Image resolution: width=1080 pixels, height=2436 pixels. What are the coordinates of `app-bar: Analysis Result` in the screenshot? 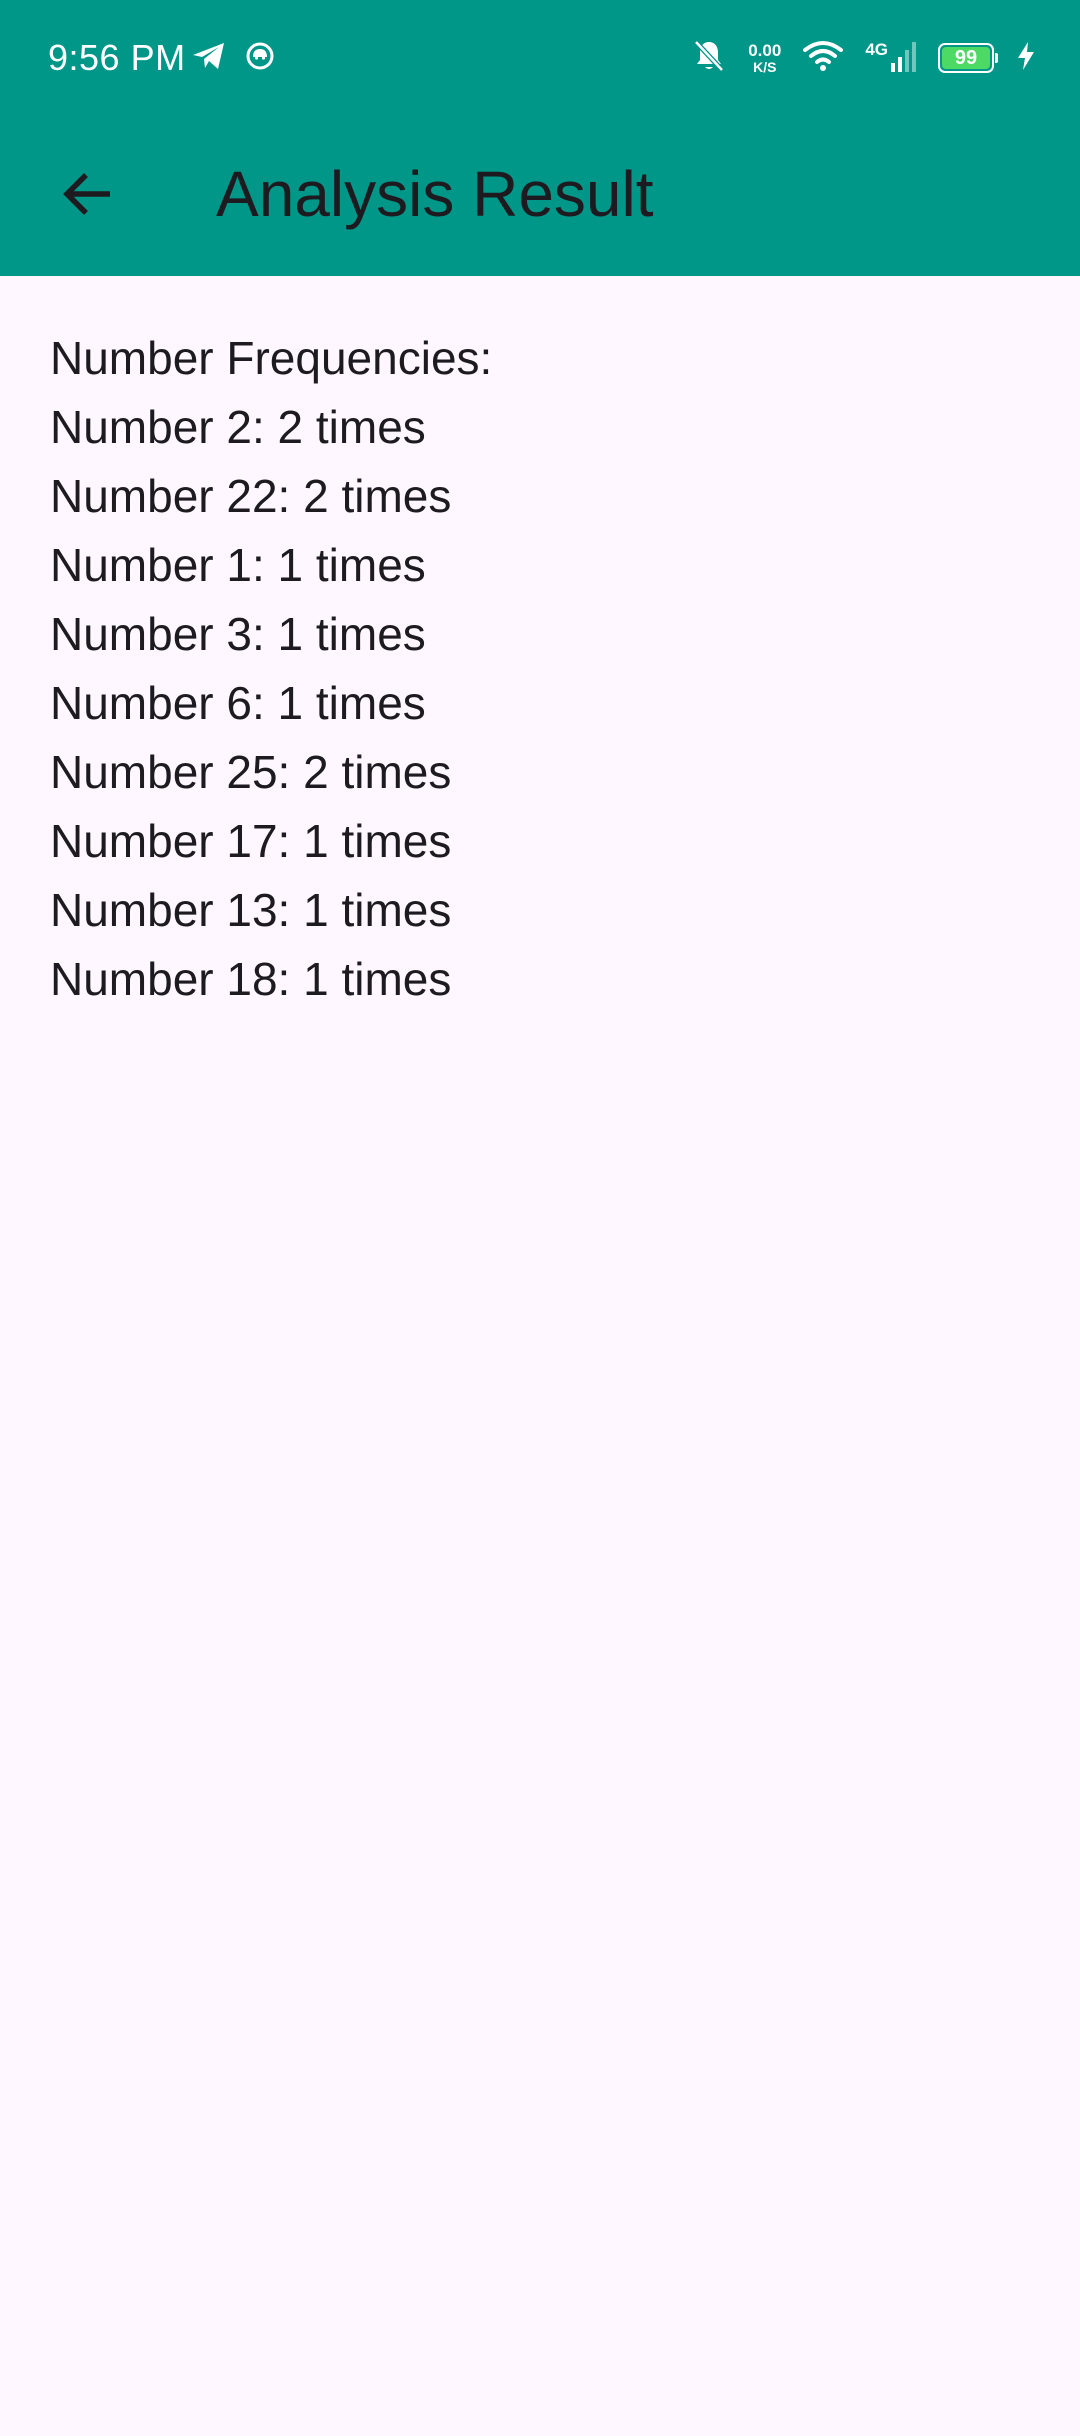 It's located at (540, 196).